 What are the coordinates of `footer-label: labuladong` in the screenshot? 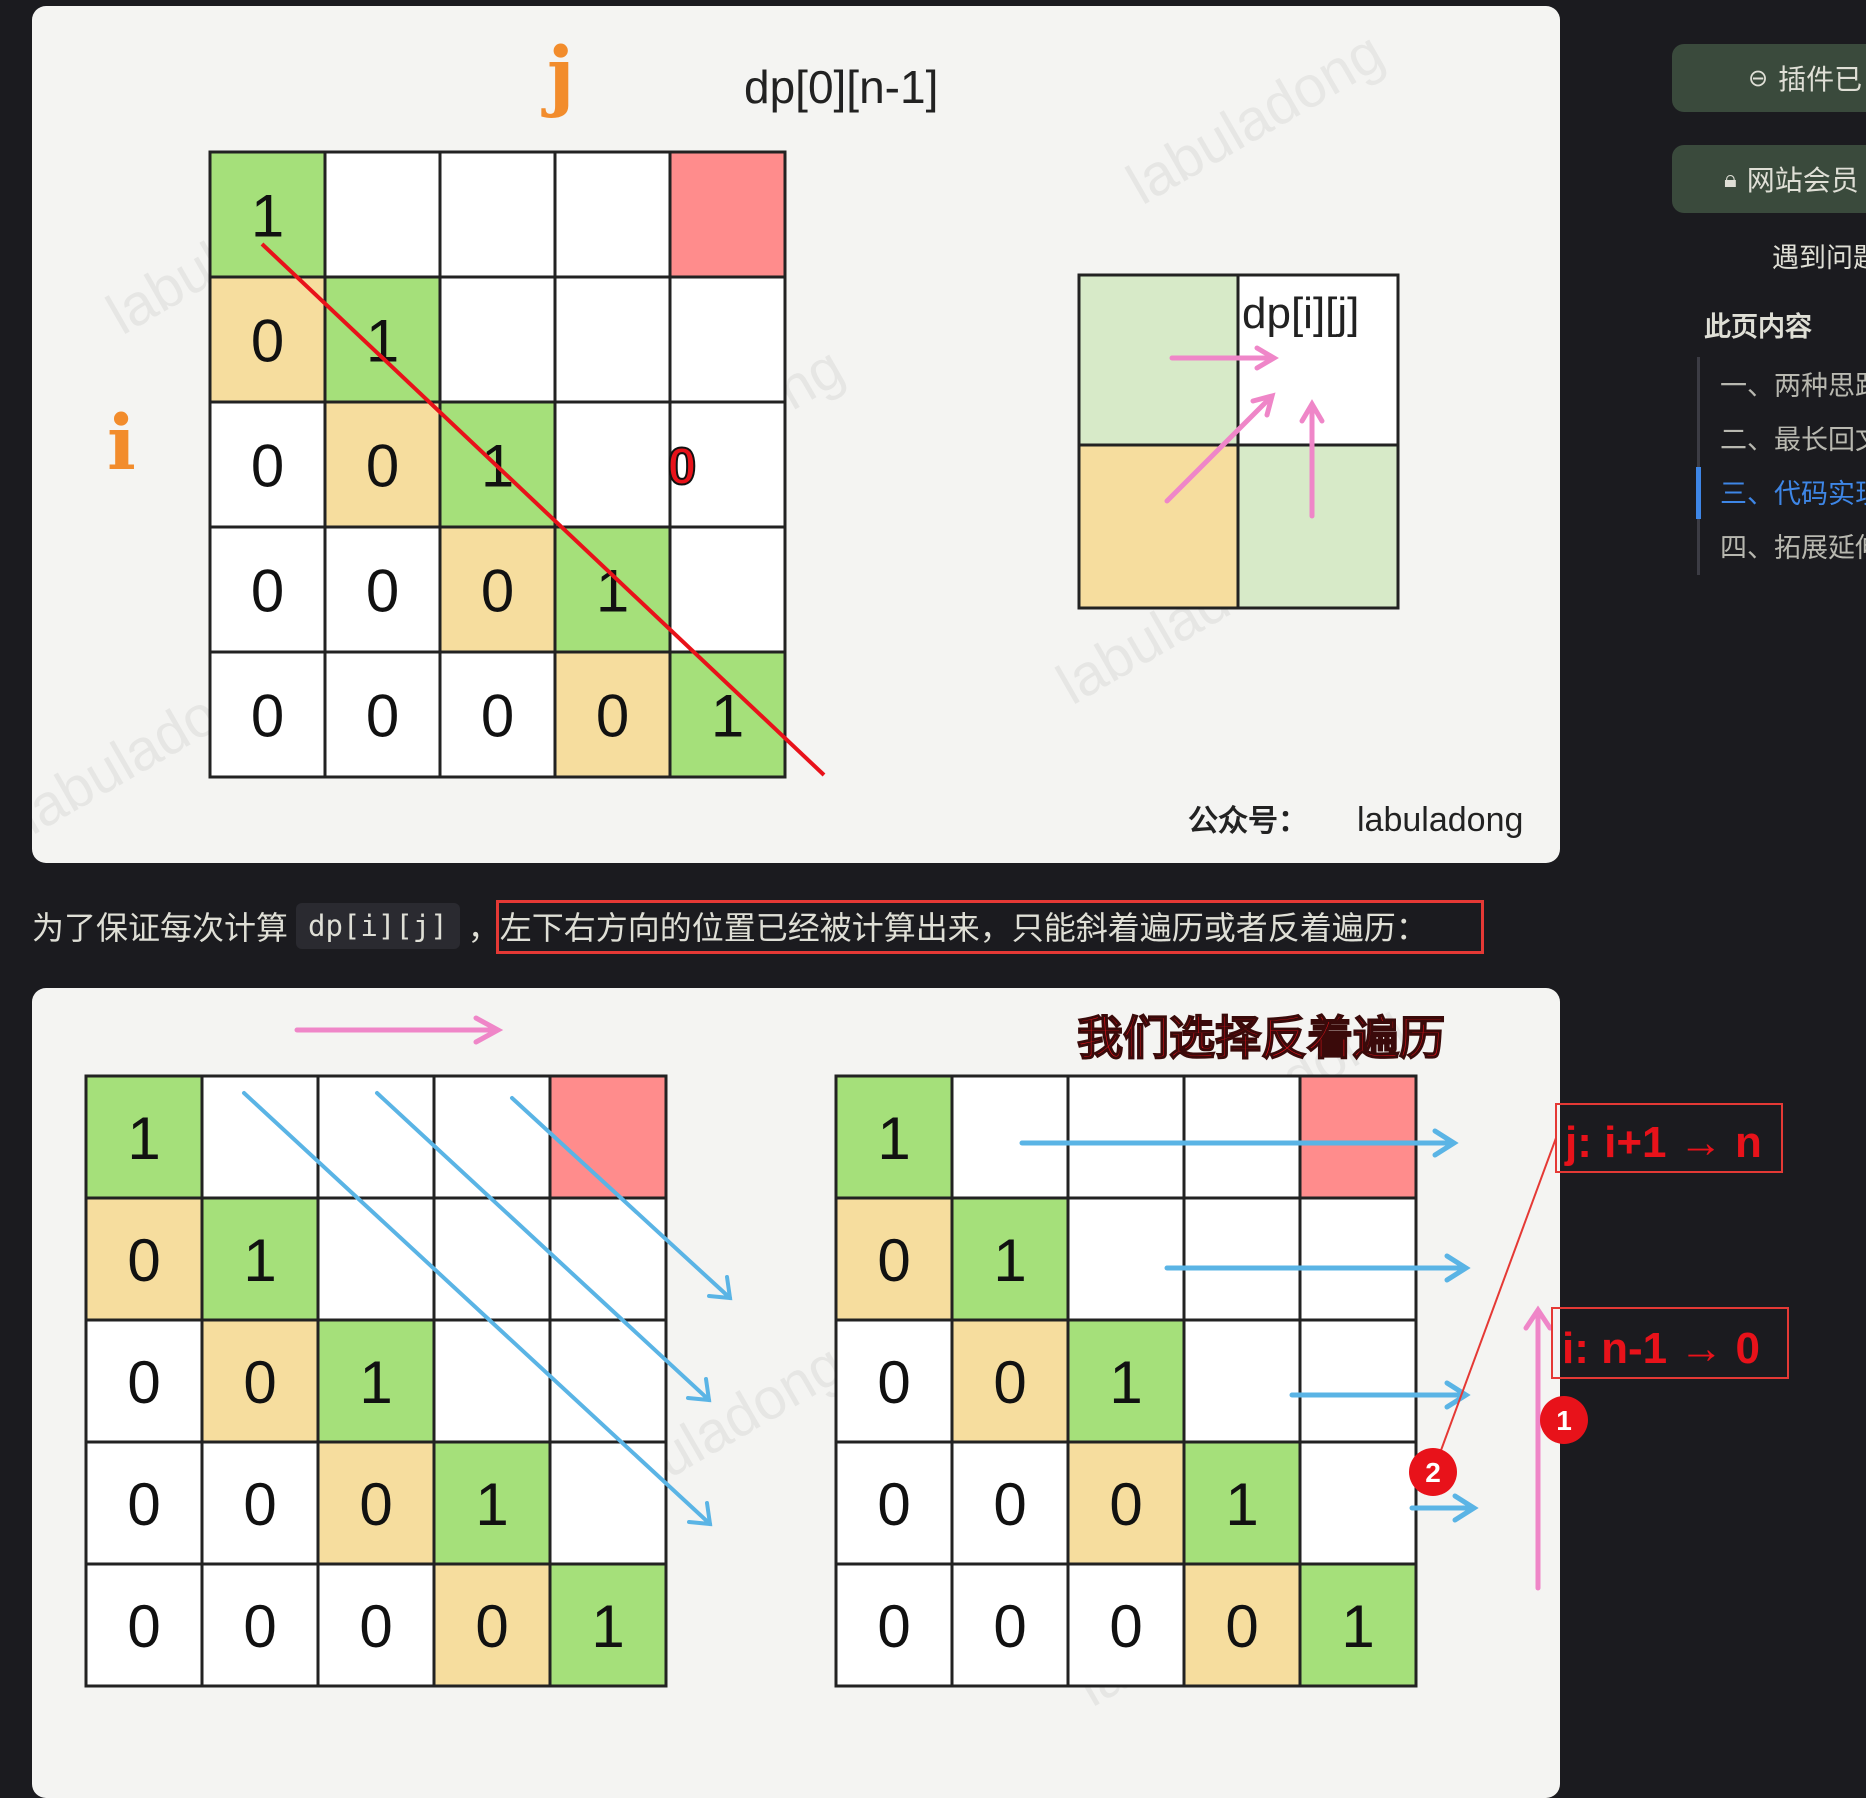 It's located at (1440, 820).